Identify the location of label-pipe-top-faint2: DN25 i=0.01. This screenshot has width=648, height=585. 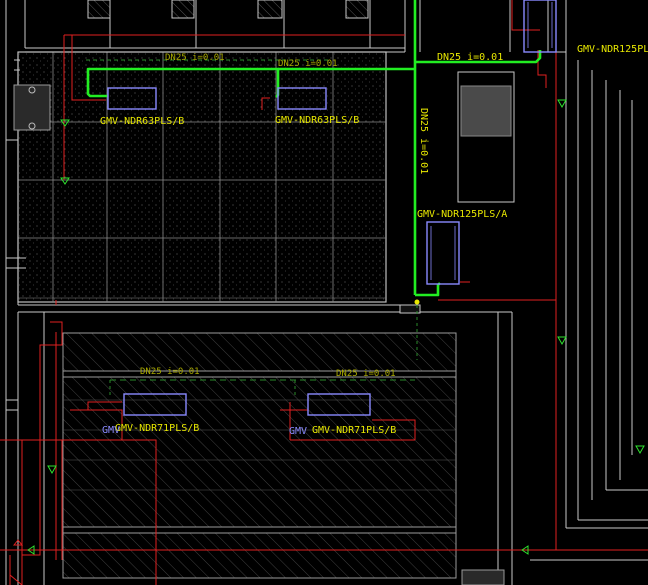
(308, 64).